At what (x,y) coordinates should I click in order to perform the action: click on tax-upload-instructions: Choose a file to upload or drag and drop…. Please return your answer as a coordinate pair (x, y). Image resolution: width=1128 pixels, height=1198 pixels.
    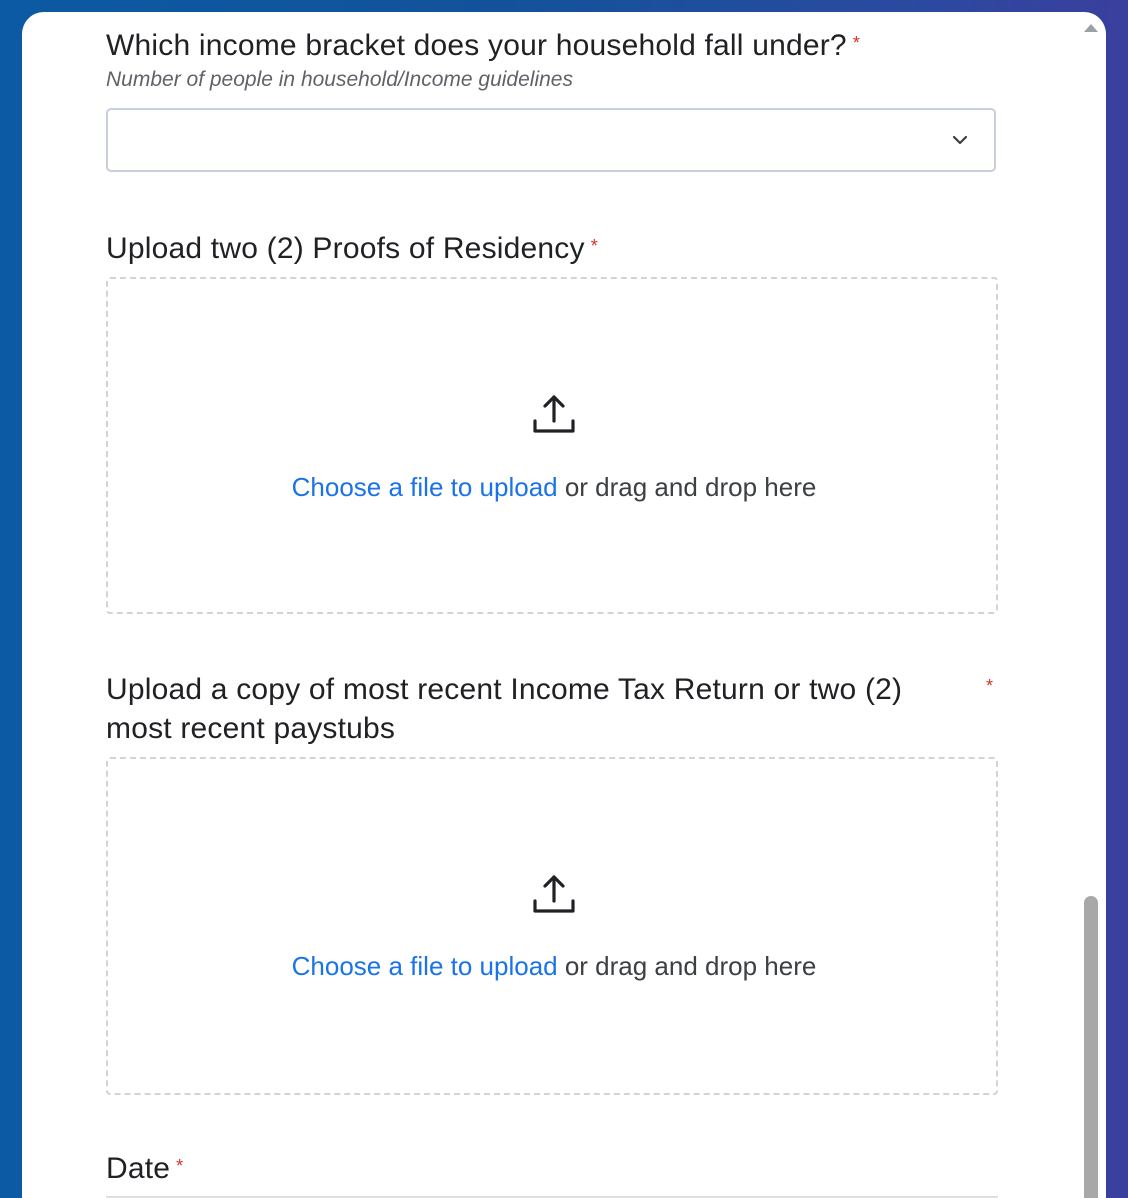
    Looking at the image, I should click on (554, 966).